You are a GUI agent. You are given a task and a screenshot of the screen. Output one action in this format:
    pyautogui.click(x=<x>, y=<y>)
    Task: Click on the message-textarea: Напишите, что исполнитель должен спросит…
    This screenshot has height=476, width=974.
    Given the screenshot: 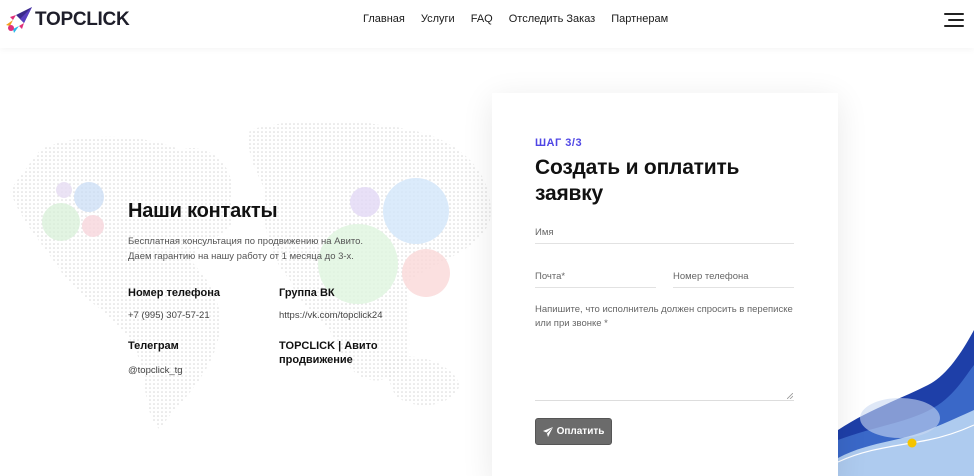 What is the action you would take?
    pyautogui.click(x=664, y=352)
    